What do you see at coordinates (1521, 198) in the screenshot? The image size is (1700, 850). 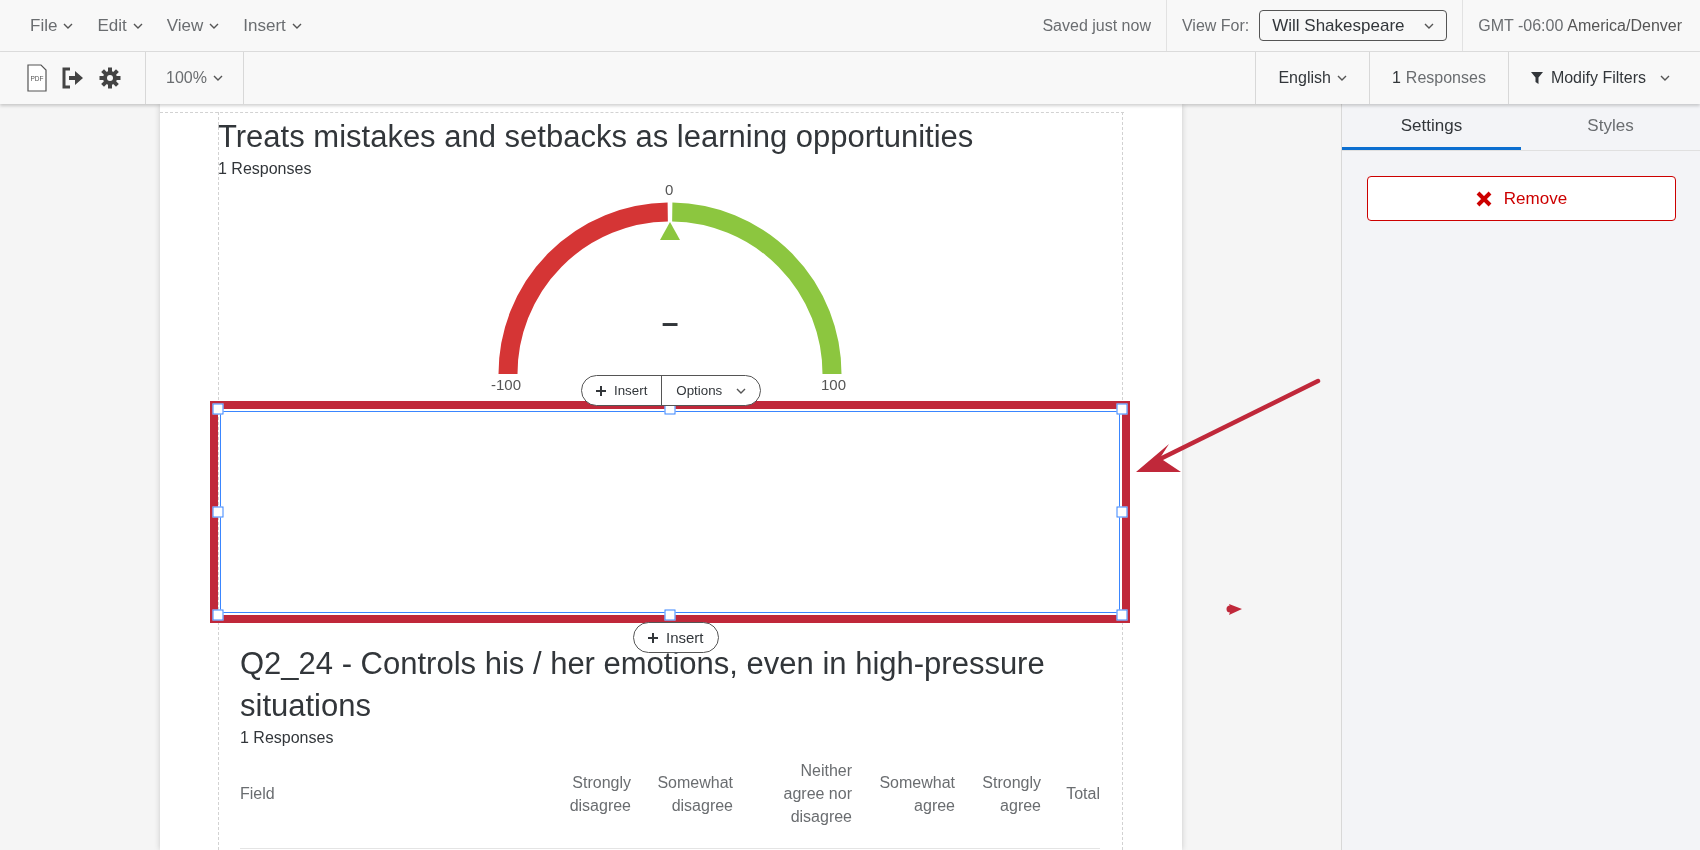 I see `remove-button: Remove` at bounding box center [1521, 198].